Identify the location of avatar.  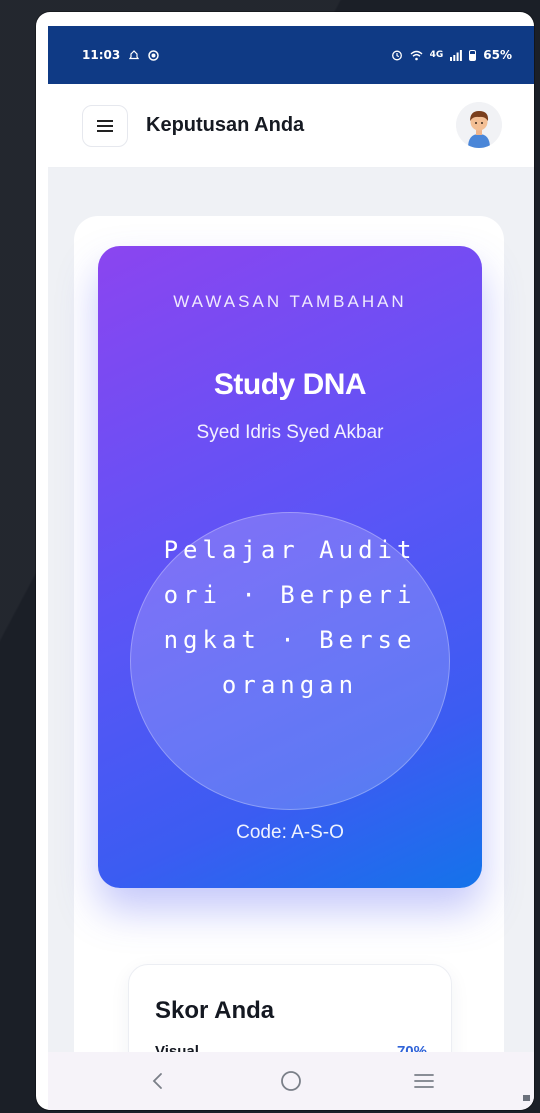
(479, 125).